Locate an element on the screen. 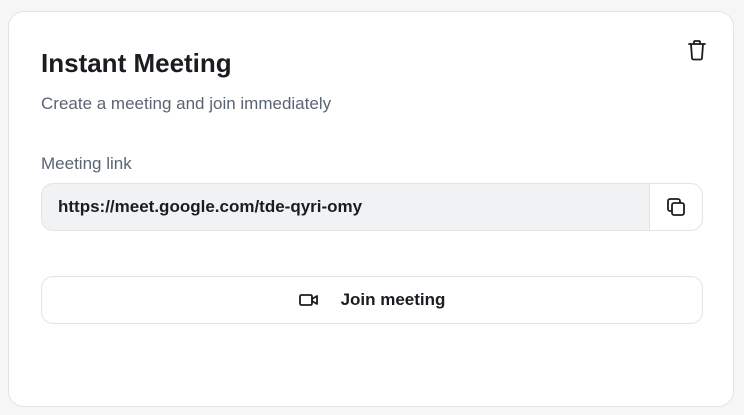 This screenshot has height=415, width=744. copy-icon is located at coordinates (676, 207).